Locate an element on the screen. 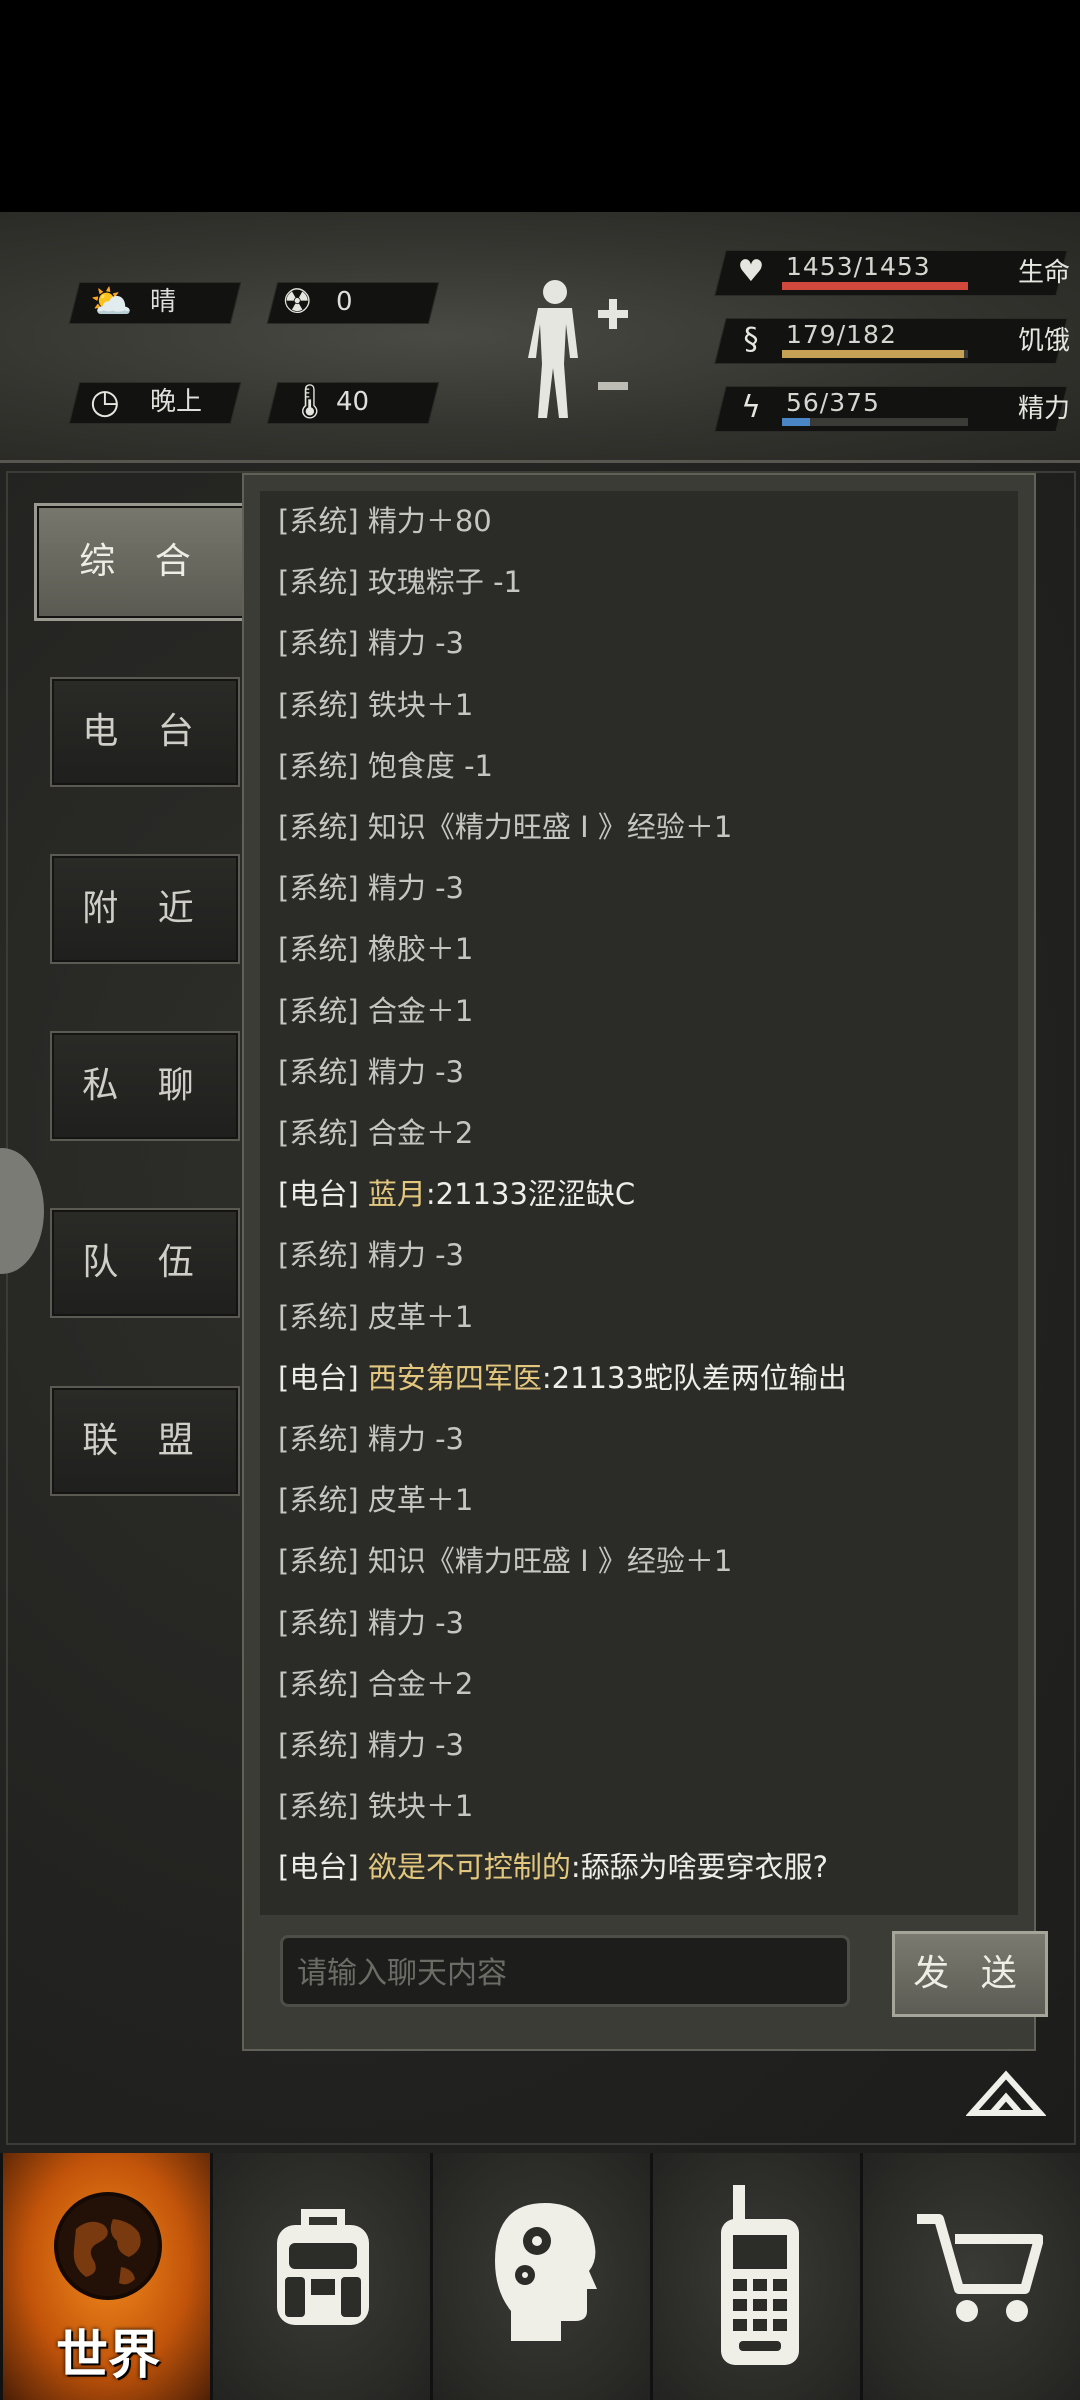 This screenshot has width=1080, height=2400. nav-world: 世界 is located at coordinates (106, 2276).